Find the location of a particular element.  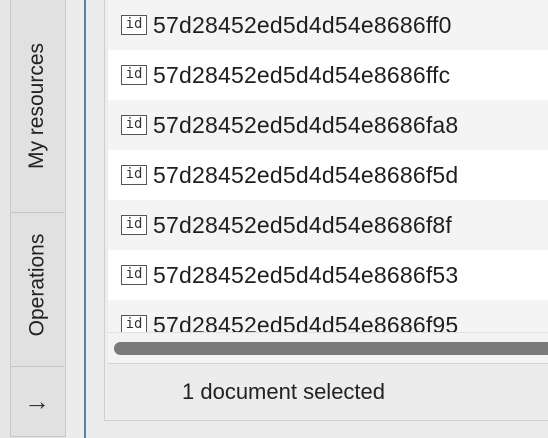

document-id: 57d28452ed5d4d54e8686f53 is located at coordinates (306, 274).